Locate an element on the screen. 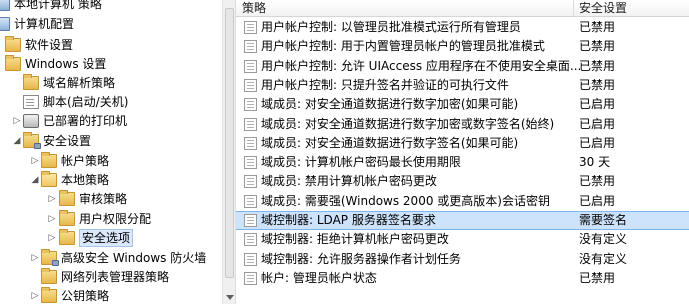  tree-item-label: 软件设置 is located at coordinates (49, 45).